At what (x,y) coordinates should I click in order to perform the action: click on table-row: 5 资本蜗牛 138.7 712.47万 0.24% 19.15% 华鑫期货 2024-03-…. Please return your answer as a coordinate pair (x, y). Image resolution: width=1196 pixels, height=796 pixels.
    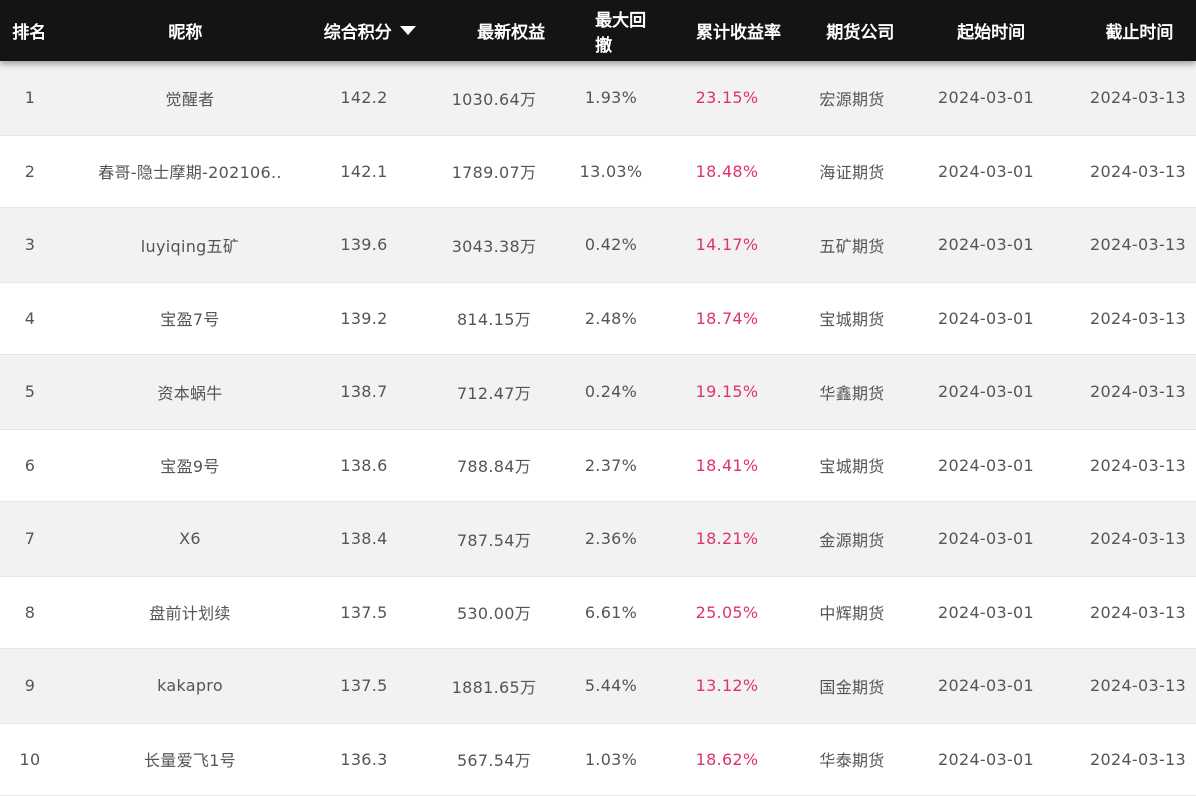
    Looking at the image, I should click on (598, 392).